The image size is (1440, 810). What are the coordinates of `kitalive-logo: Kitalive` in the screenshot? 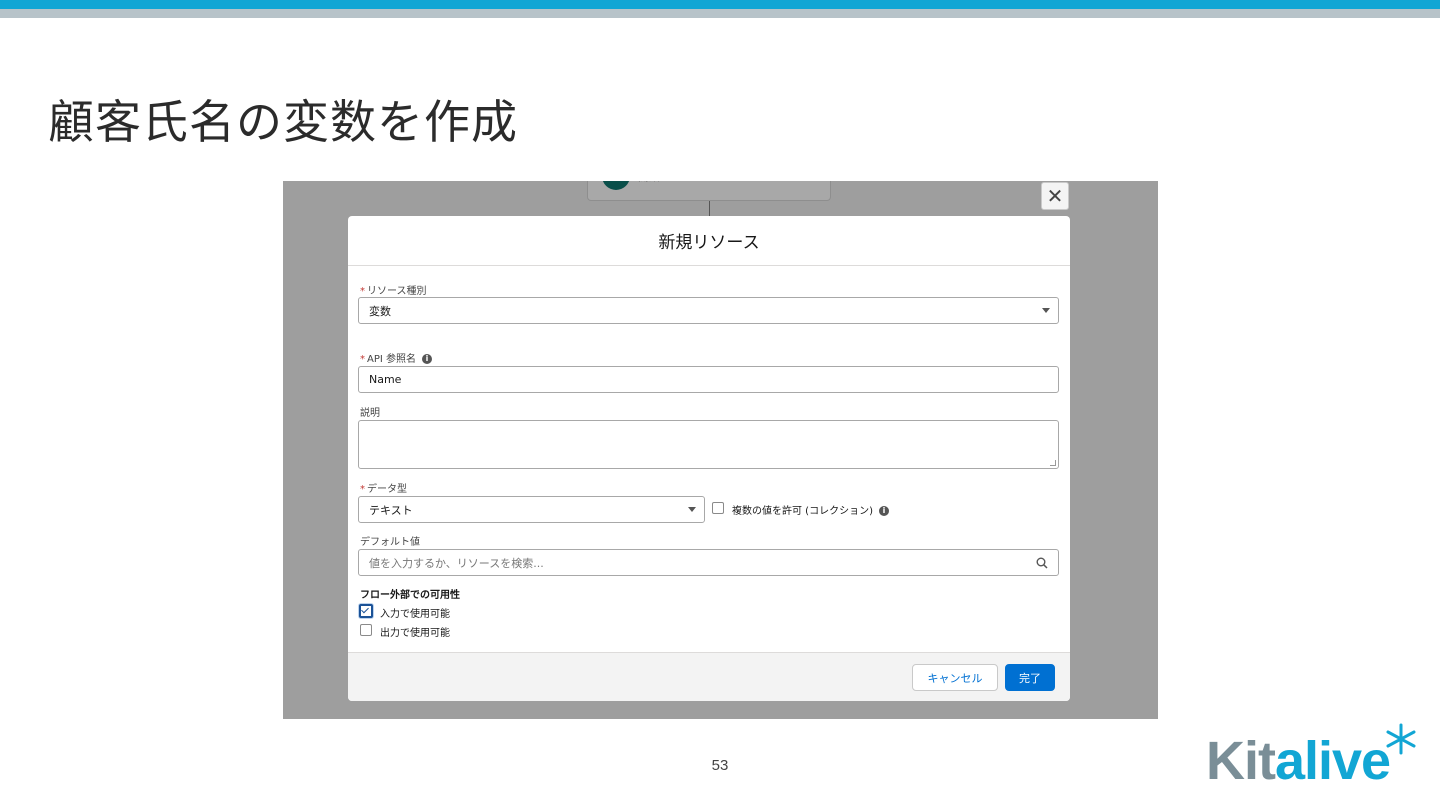 It's located at (1316, 757).